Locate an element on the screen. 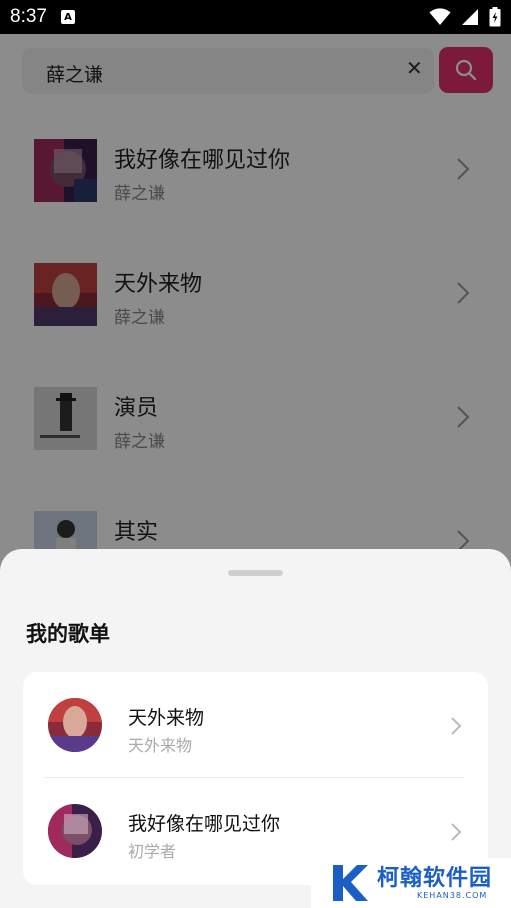 Image resolution: width=511 pixels, height=908 pixels. status-time: 8:37 is located at coordinates (28, 16).